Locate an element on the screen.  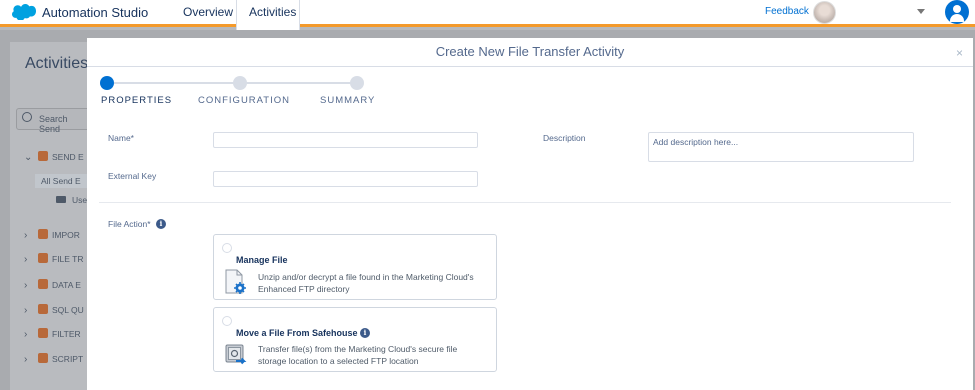
background-folder-row: › SCRIPT is located at coordinates (53, 360).